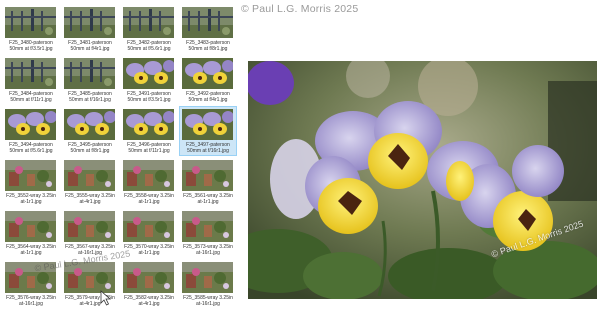 The image size is (600, 311). I want to click on thumbnail-item: F25_3561-wray 3.25in at-1r1.jpg, so click(208, 182).